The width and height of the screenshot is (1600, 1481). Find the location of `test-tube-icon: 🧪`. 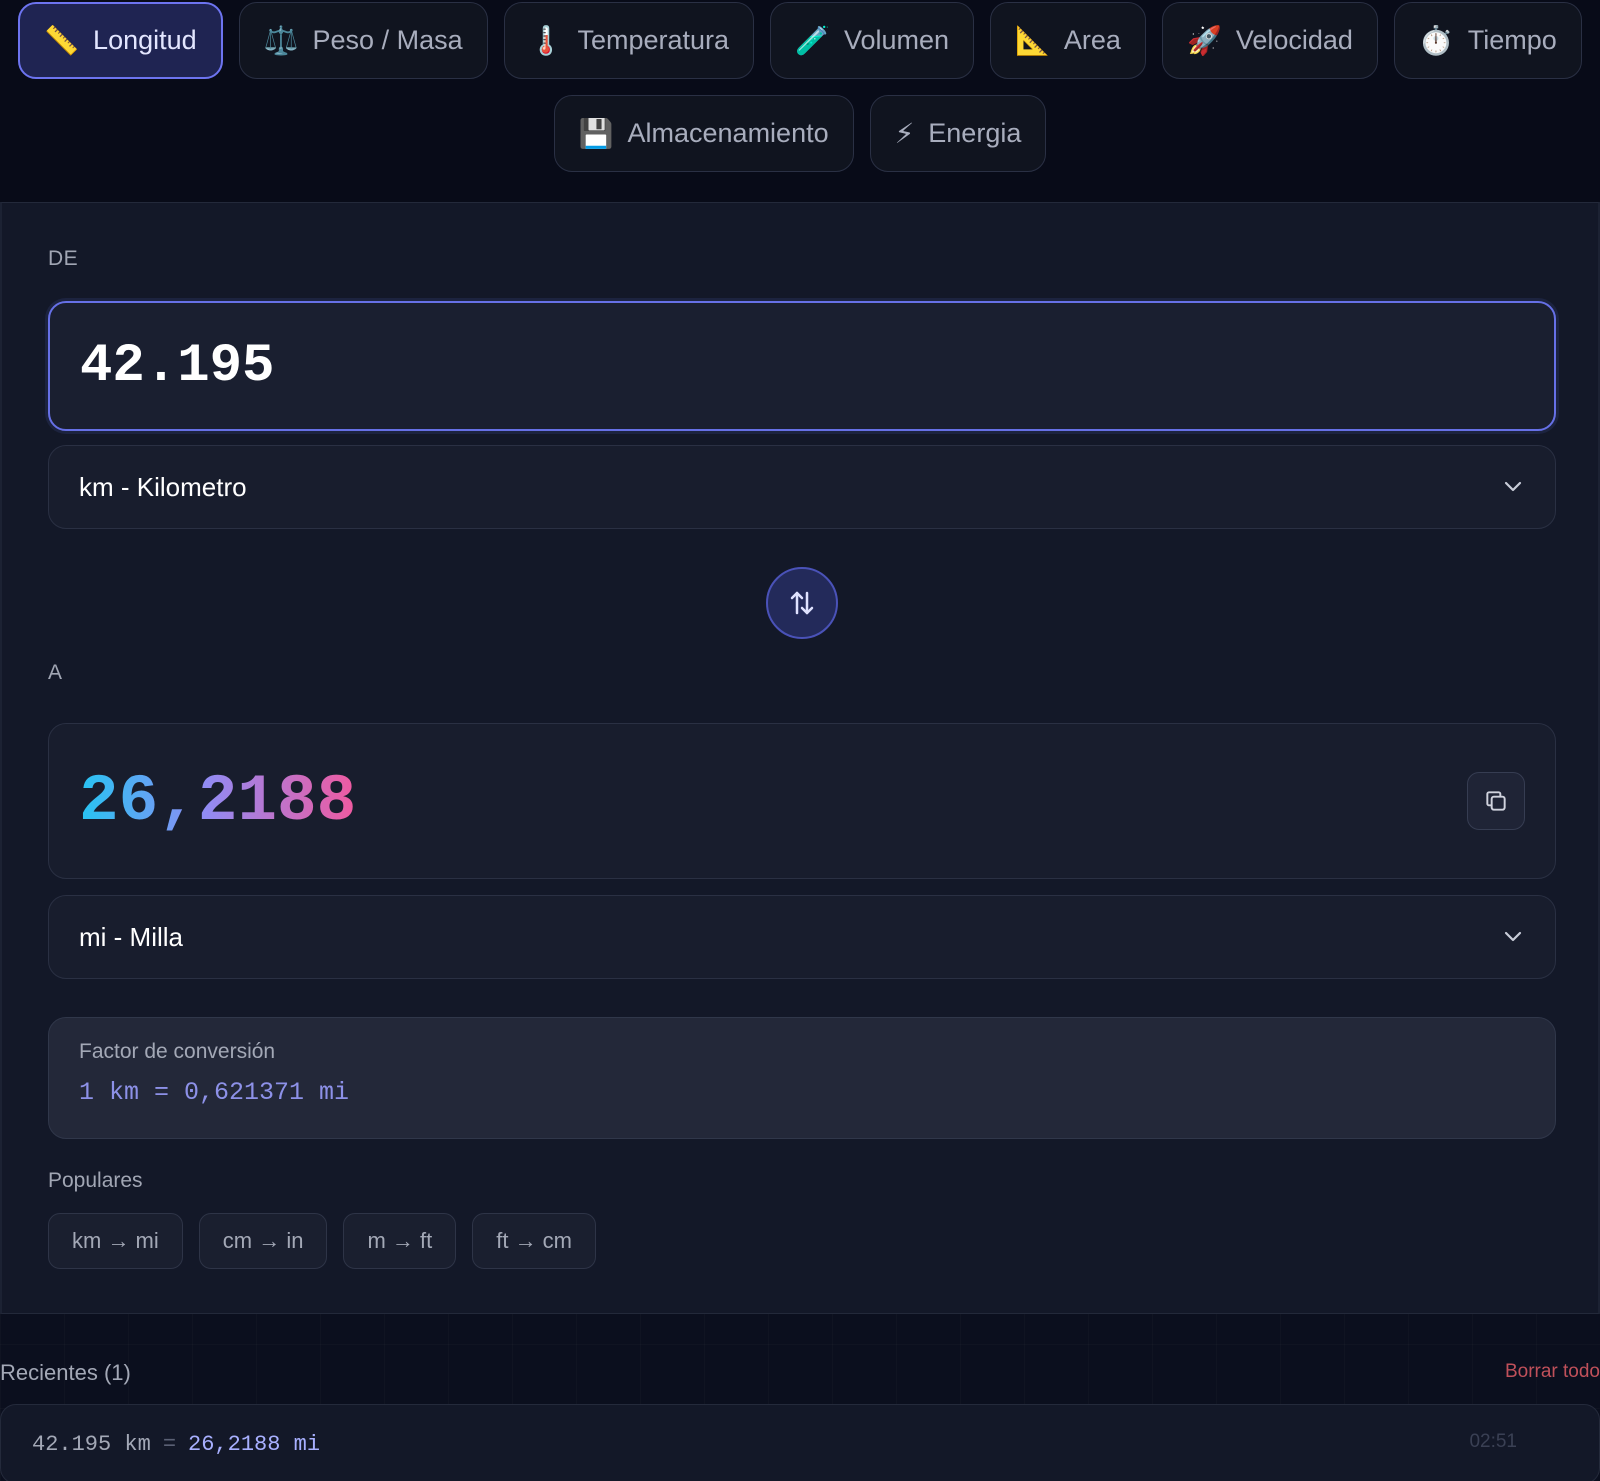

test-tube-icon: 🧪 is located at coordinates (812, 40).